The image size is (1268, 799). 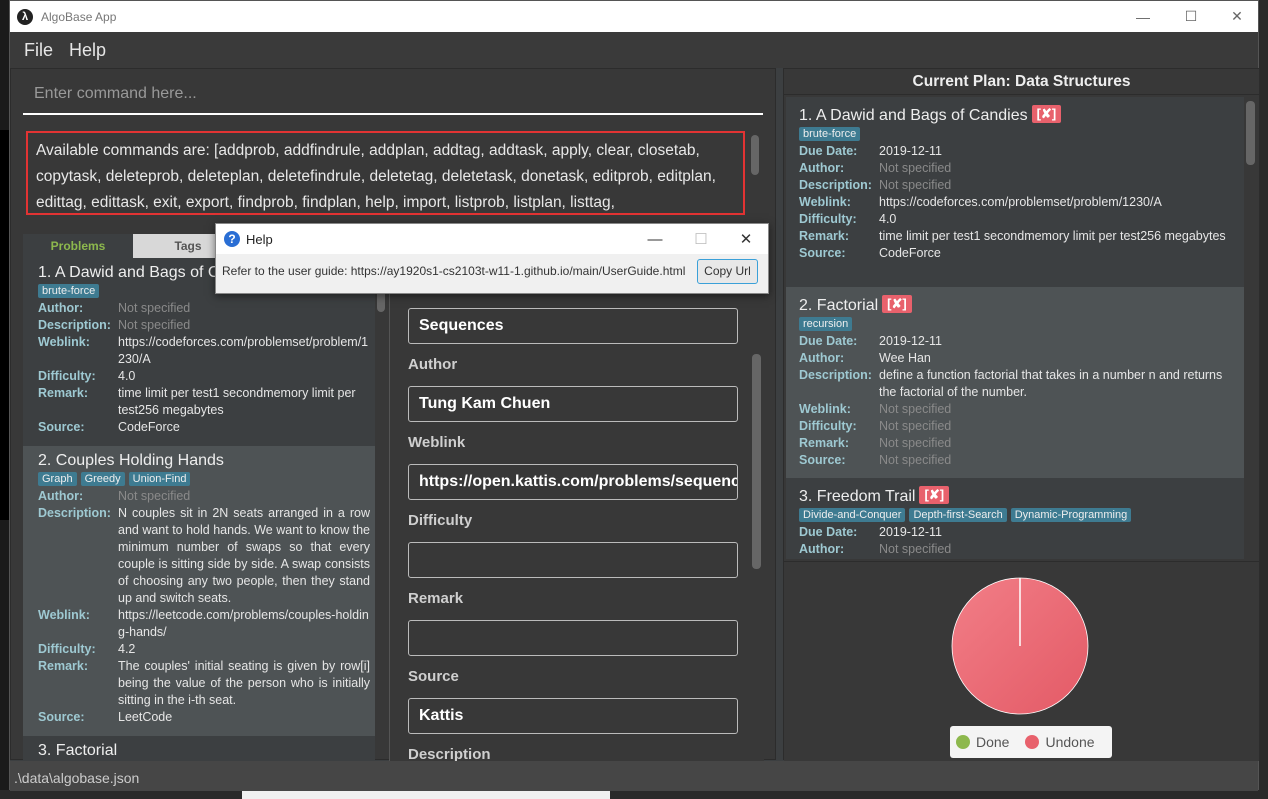 I want to click on plan-title: Current Plan: Data Structures, so click(x=1021, y=82).